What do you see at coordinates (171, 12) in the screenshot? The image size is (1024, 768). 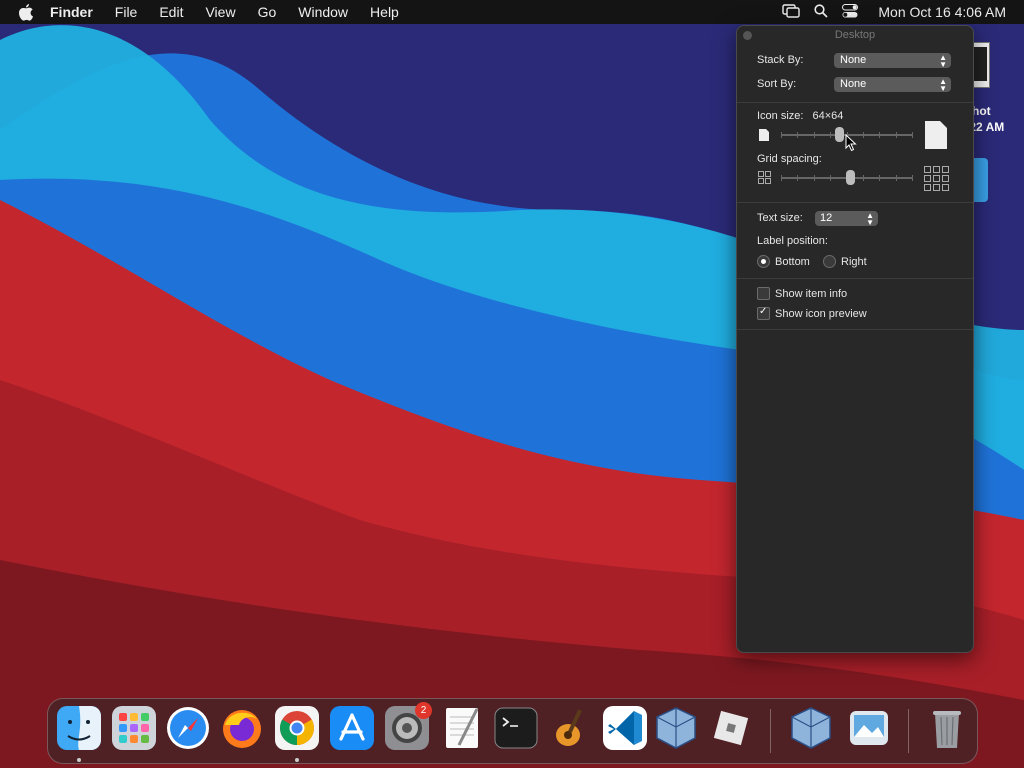 I see `menu-edit: Edit` at bounding box center [171, 12].